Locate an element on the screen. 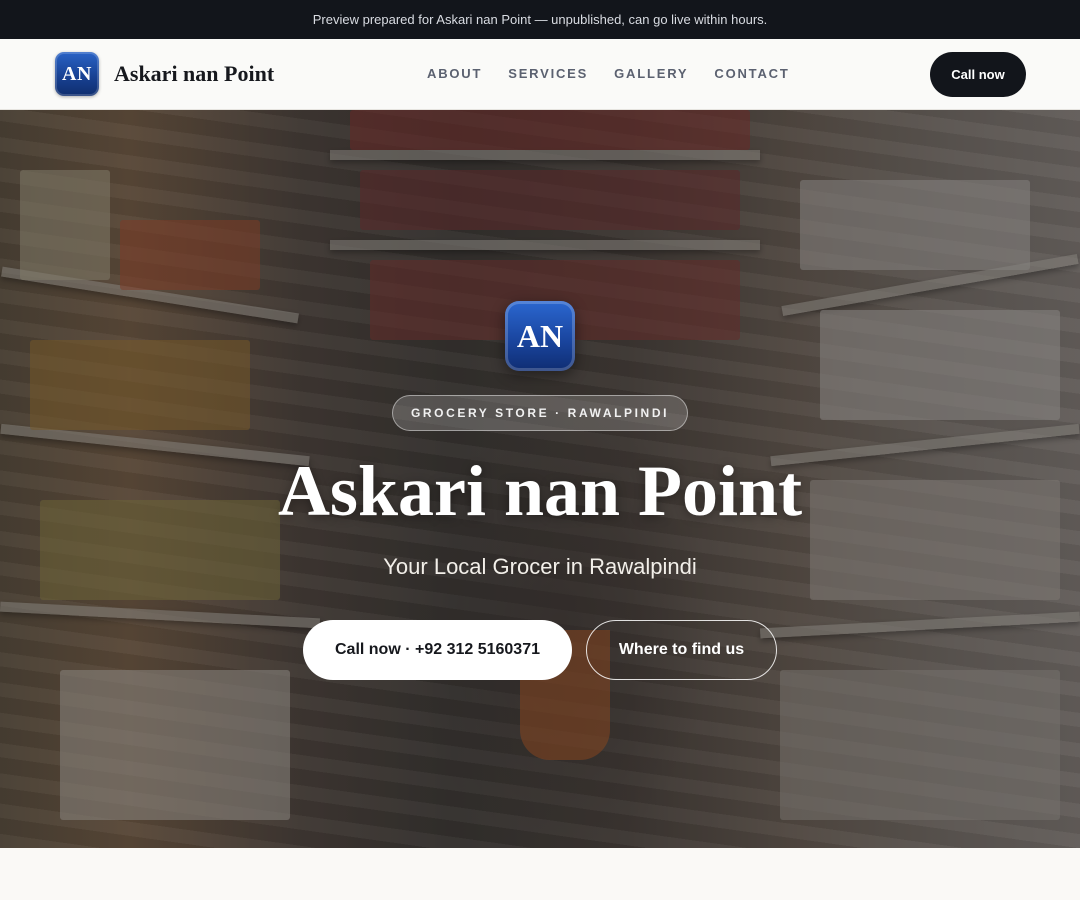 This screenshot has width=1080, height=900. brand-name: Askari nan Point is located at coordinates (194, 74).